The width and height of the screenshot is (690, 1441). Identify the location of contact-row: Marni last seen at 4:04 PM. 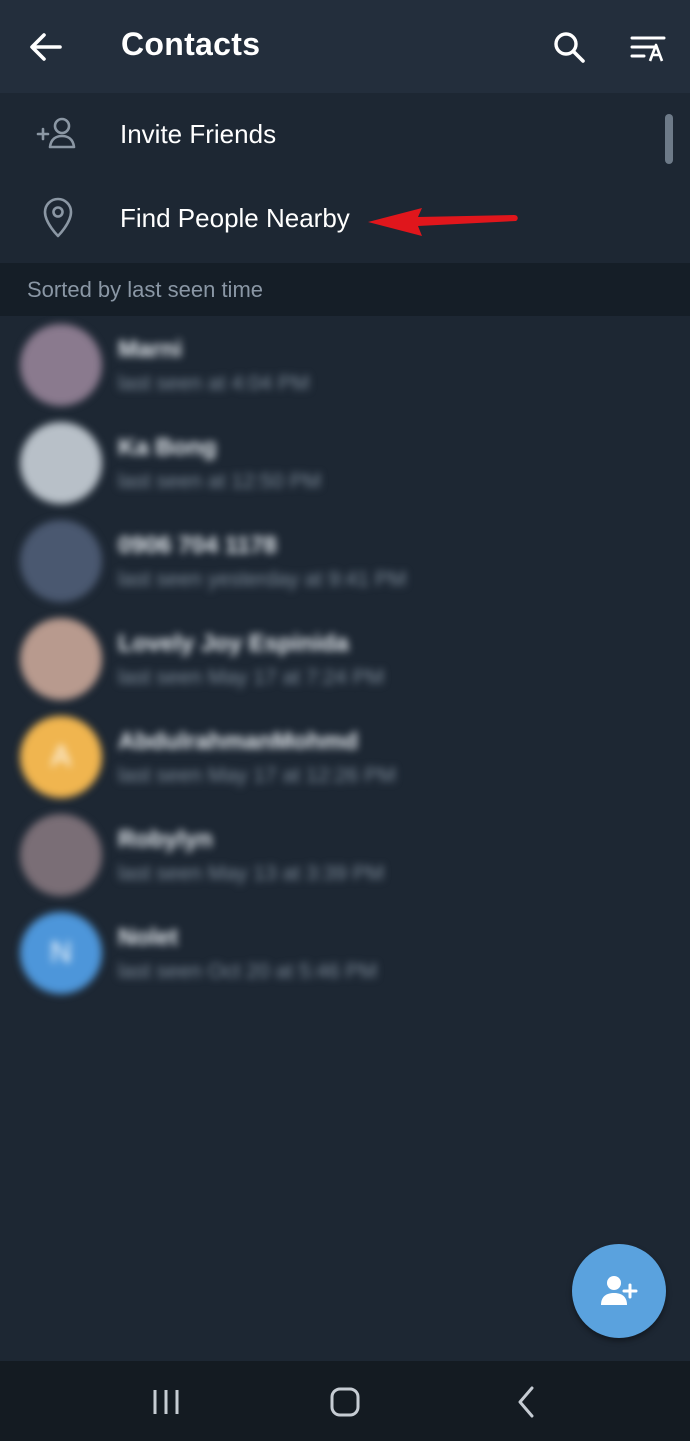
(345, 365).